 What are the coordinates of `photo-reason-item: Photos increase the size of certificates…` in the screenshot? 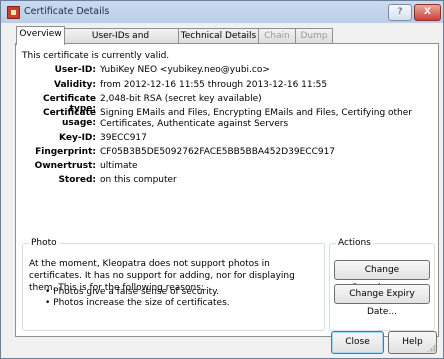 It's located at (137, 303).